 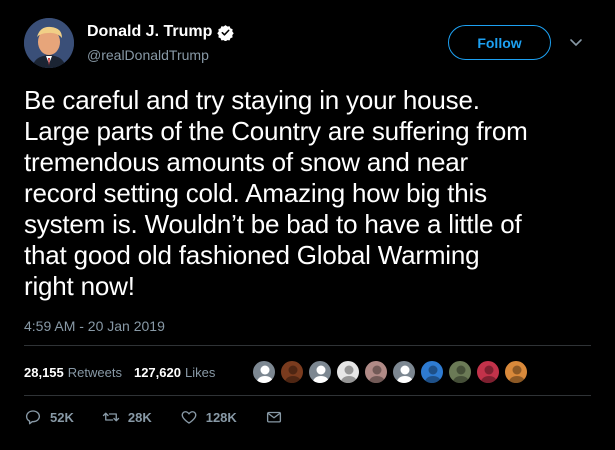 I want to click on retweet-button: 28K, so click(x=127, y=417).